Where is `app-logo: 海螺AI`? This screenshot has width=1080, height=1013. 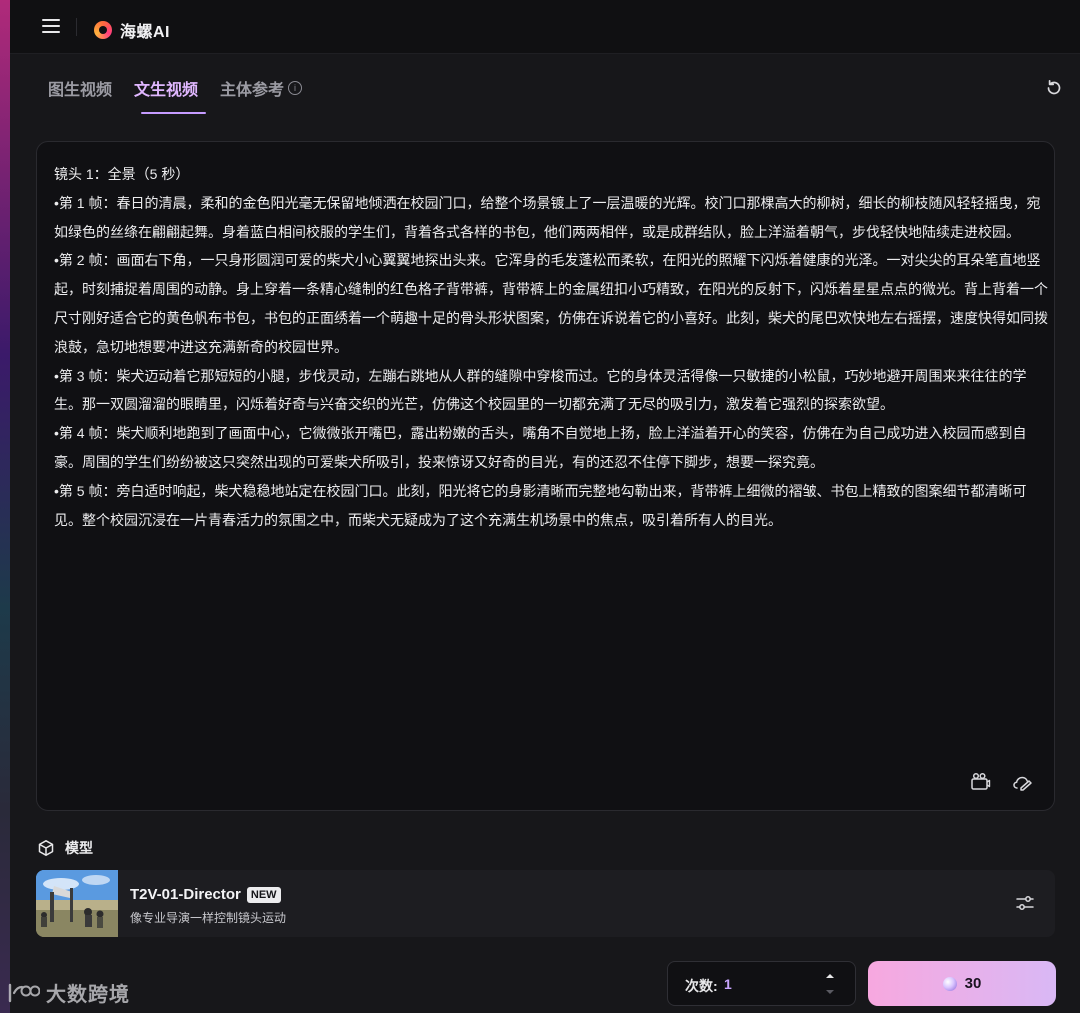 app-logo: 海螺AI is located at coordinates (132, 30).